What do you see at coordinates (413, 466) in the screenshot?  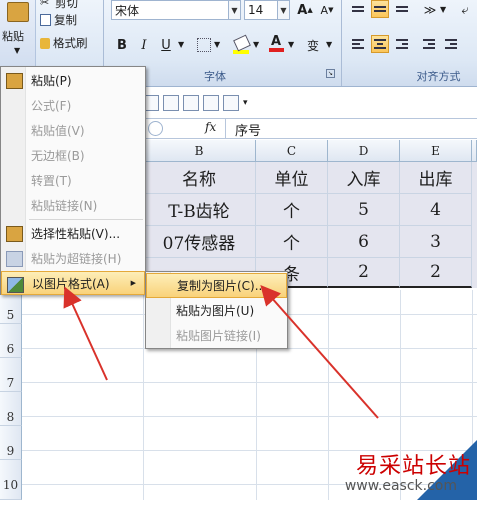 I see `watermark-title: 易采站长站` at bounding box center [413, 466].